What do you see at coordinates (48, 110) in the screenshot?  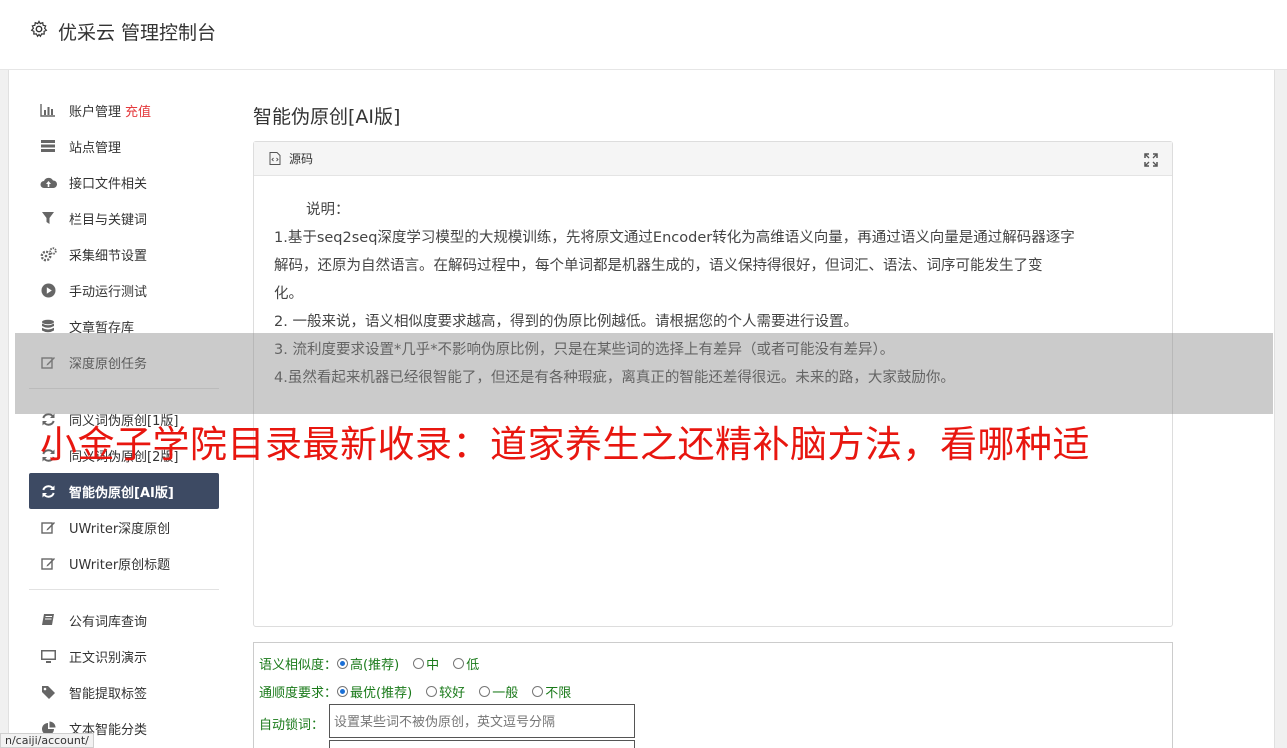 I see `bar-chart-icon` at bounding box center [48, 110].